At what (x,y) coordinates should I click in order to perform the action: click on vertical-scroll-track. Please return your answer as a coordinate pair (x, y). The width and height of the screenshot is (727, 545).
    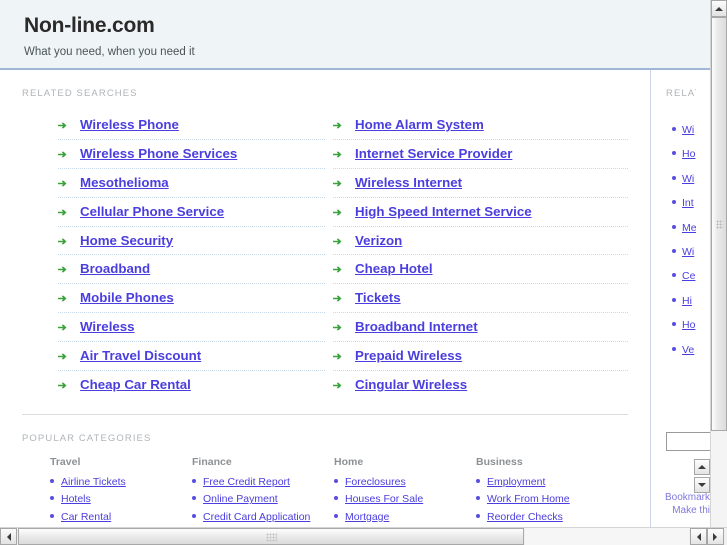
    Looking at the image, I should click on (719, 272).